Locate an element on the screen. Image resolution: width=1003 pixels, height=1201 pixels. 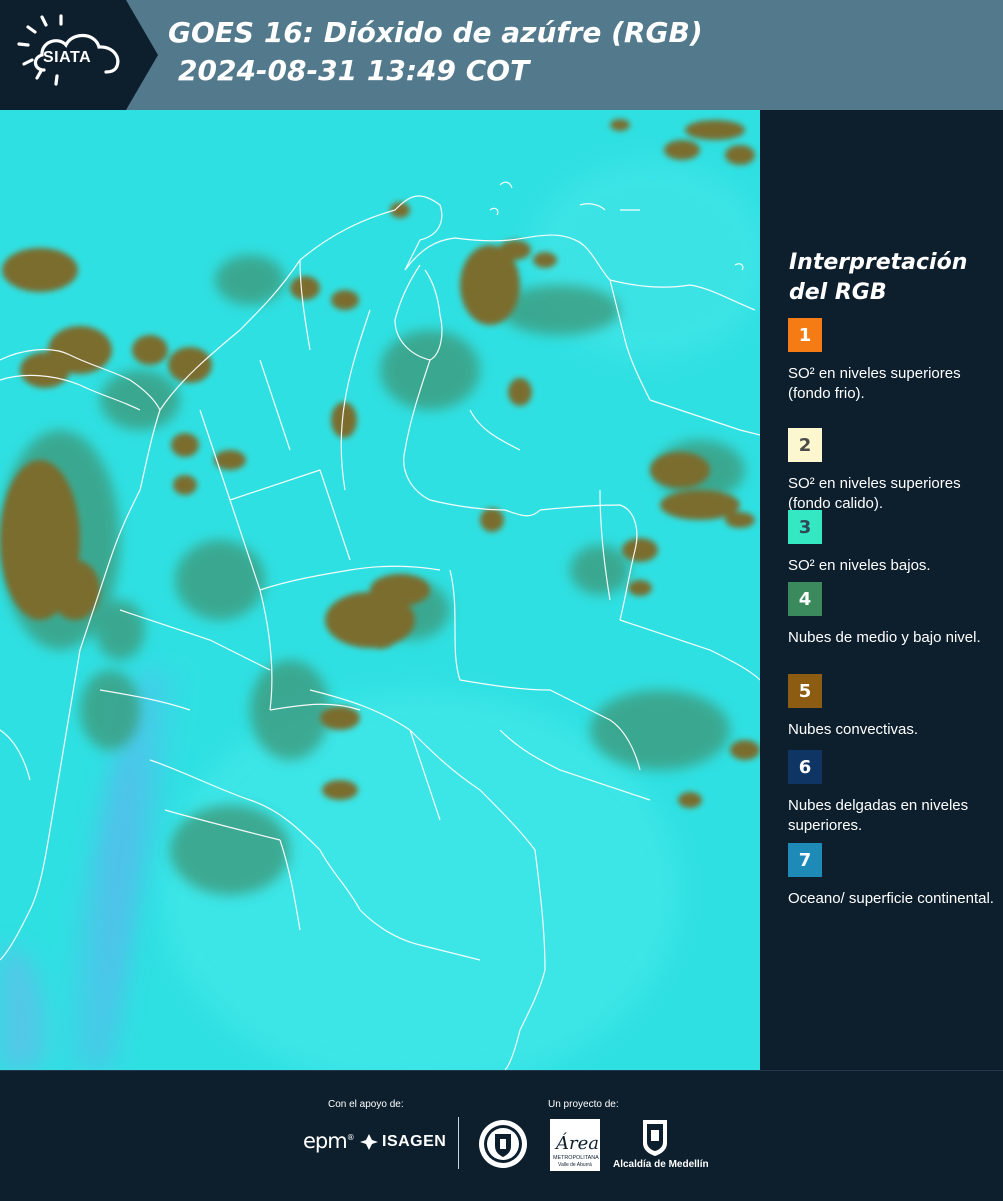
siata-logo-text: SIATA is located at coordinates (67, 57).